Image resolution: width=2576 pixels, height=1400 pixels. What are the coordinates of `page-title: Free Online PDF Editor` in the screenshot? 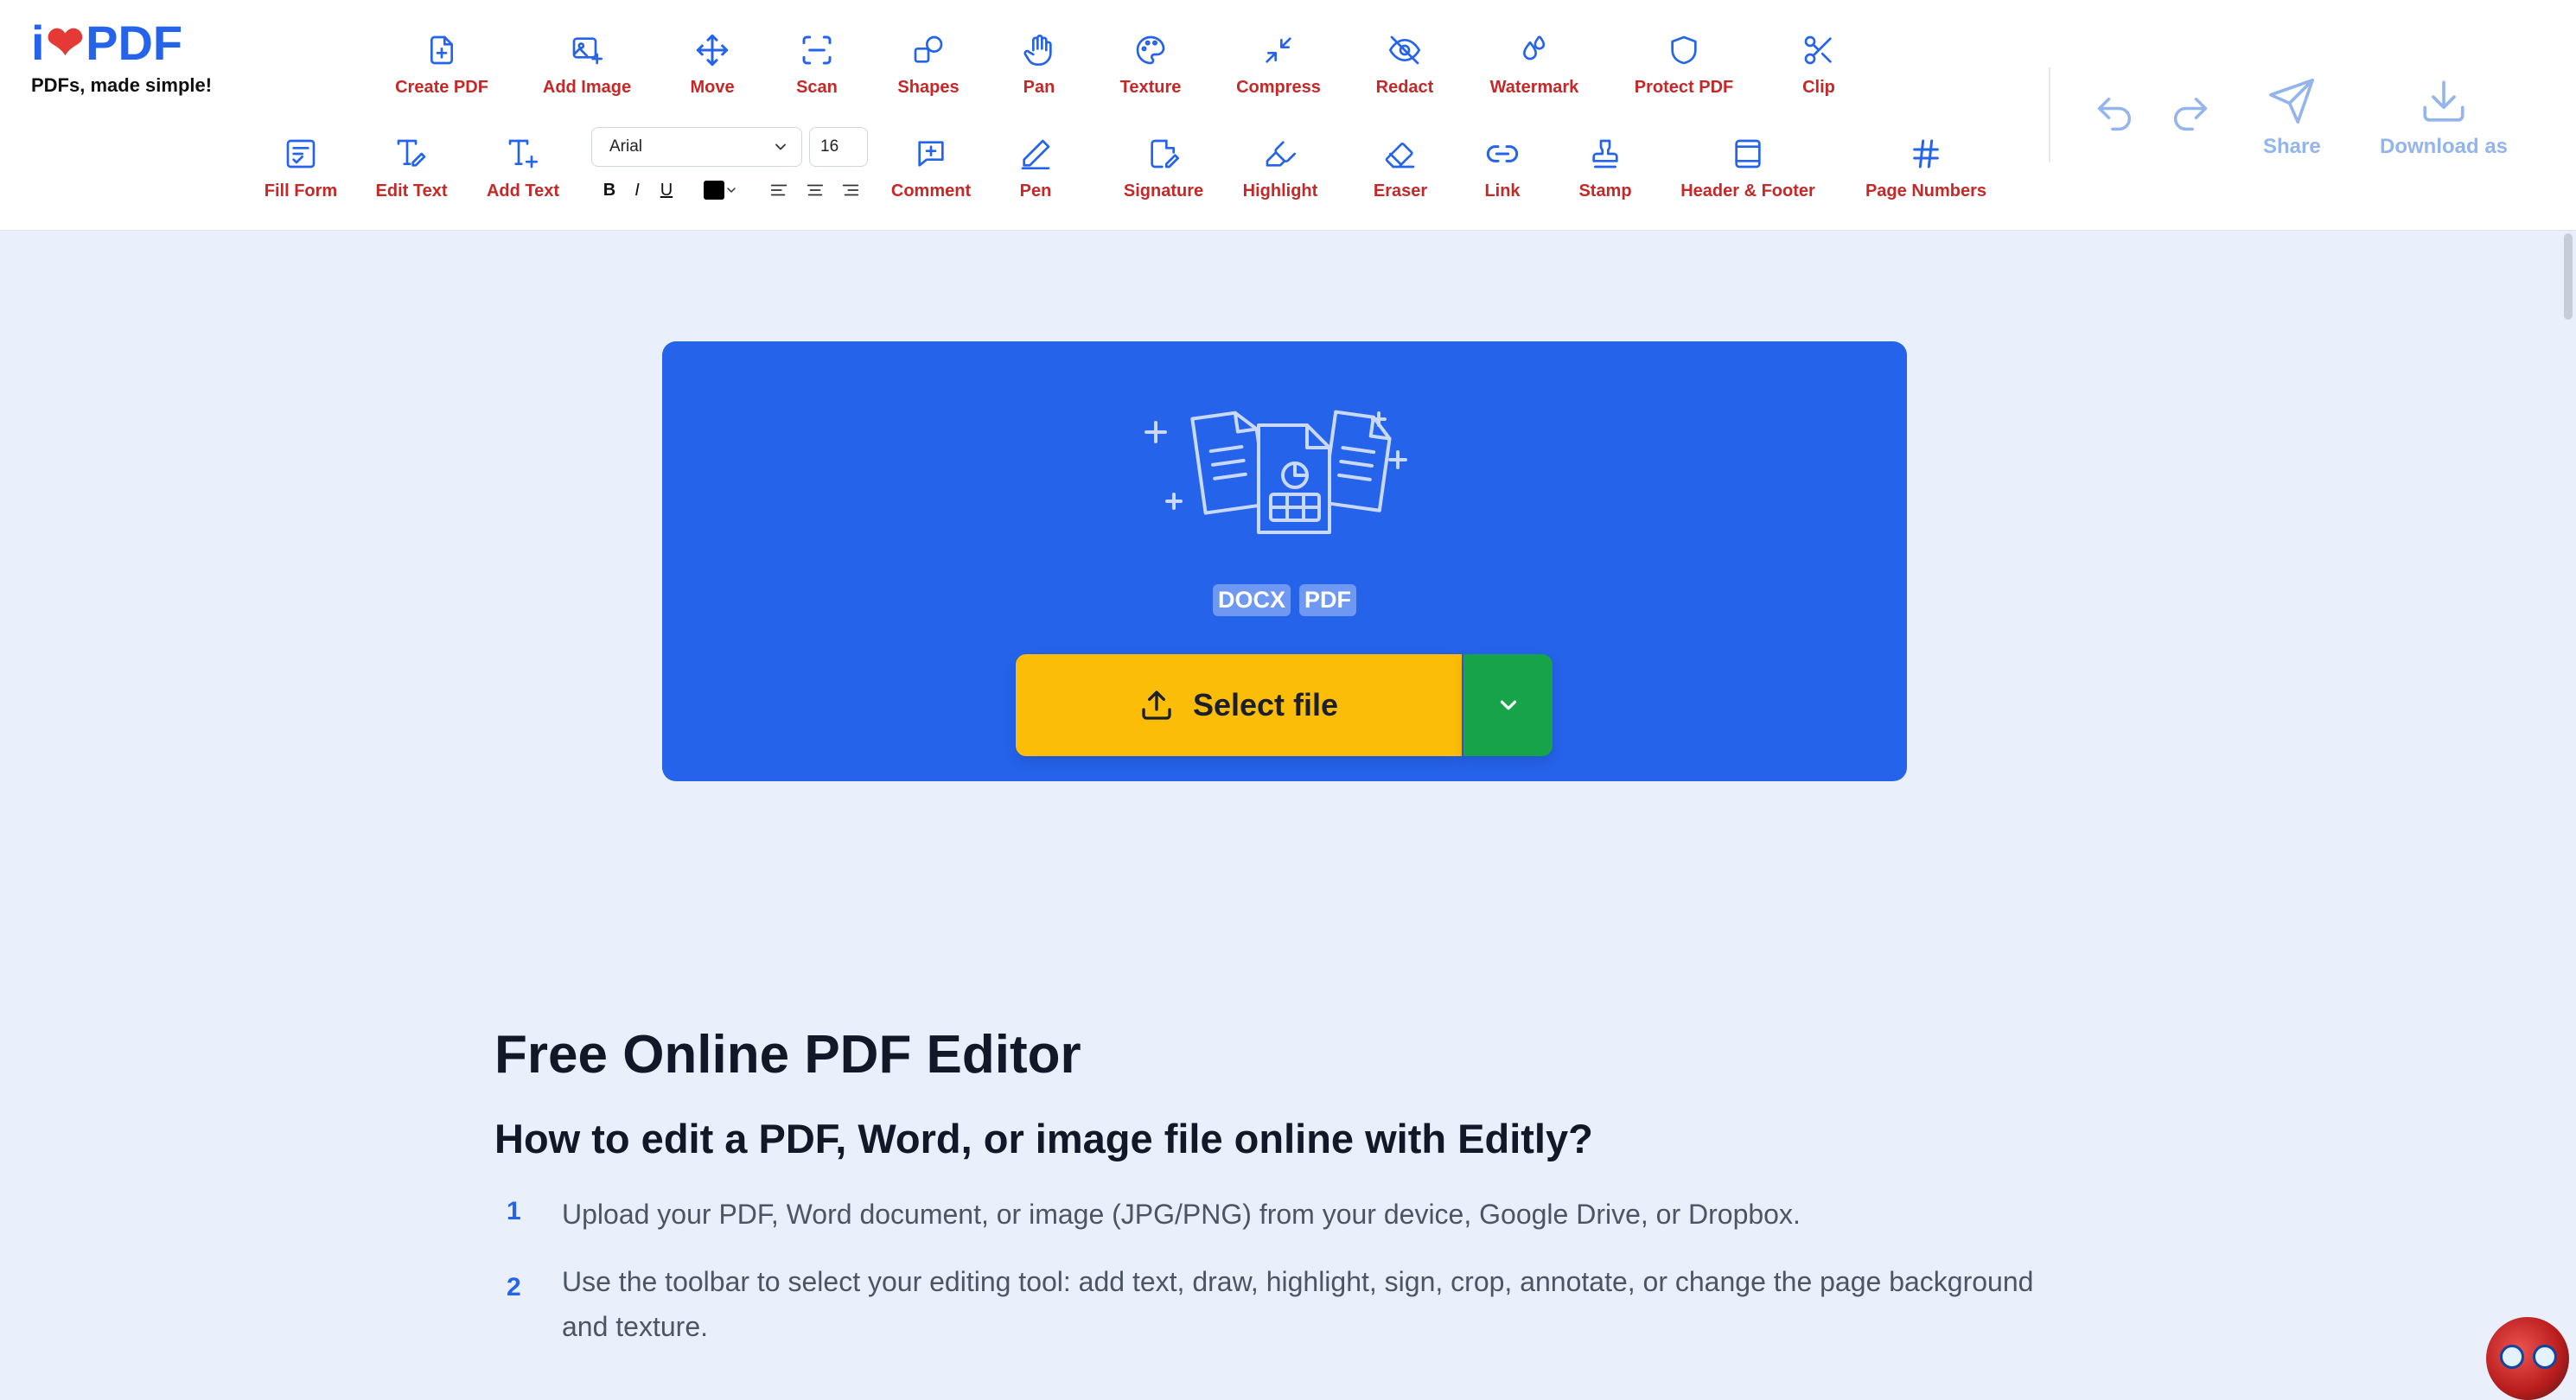 It's located at (787, 1055).